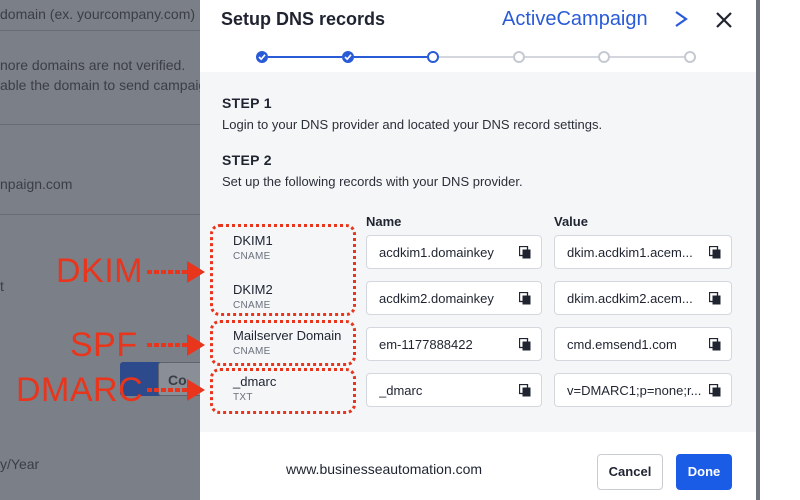 The height and width of the screenshot is (500, 800). What do you see at coordinates (426, 344) in the screenshot?
I see `record-name-value: em-1177888422` at bounding box center [426, 344].